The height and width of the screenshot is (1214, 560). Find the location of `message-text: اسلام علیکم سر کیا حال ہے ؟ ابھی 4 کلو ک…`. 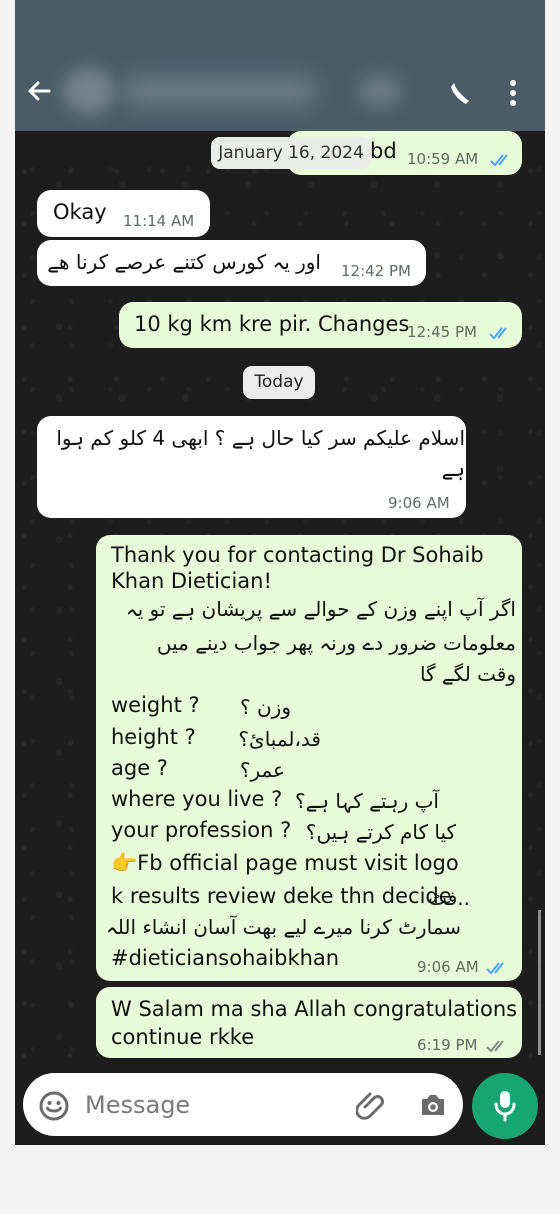

message-text: اسلام علیکم سر کیا حال ہے ؟ ابھی 4 کلو ک… is located at coordinates (260, 438).